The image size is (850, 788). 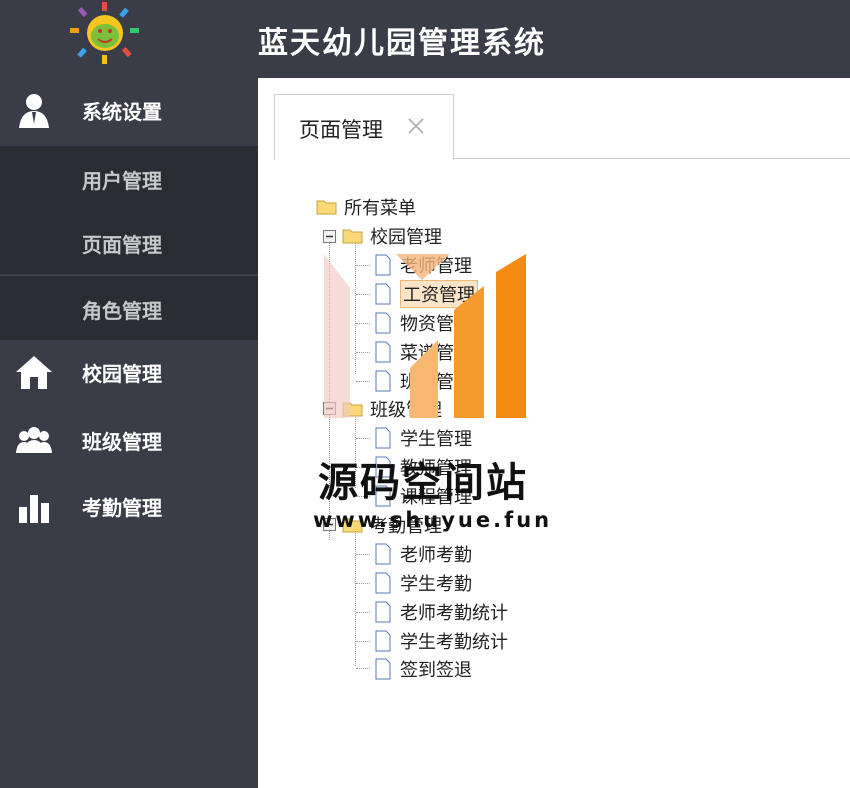 I want to click on tab-page-management: 页面管理, so click(x=364, y=127).